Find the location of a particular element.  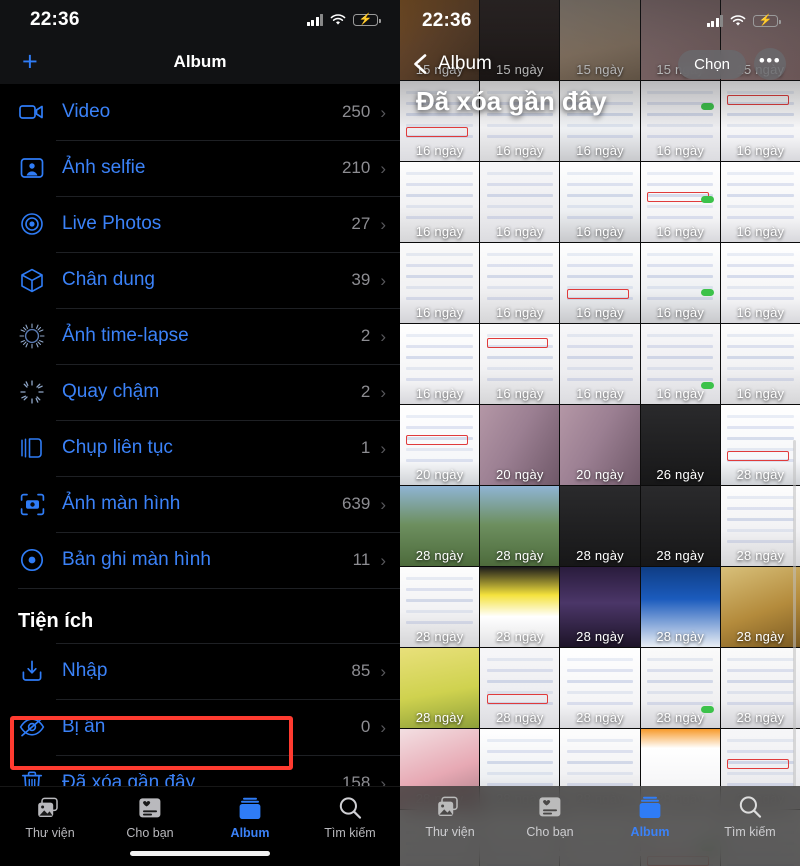

tab-label: Thư viện is located at coordinates (50, 833).